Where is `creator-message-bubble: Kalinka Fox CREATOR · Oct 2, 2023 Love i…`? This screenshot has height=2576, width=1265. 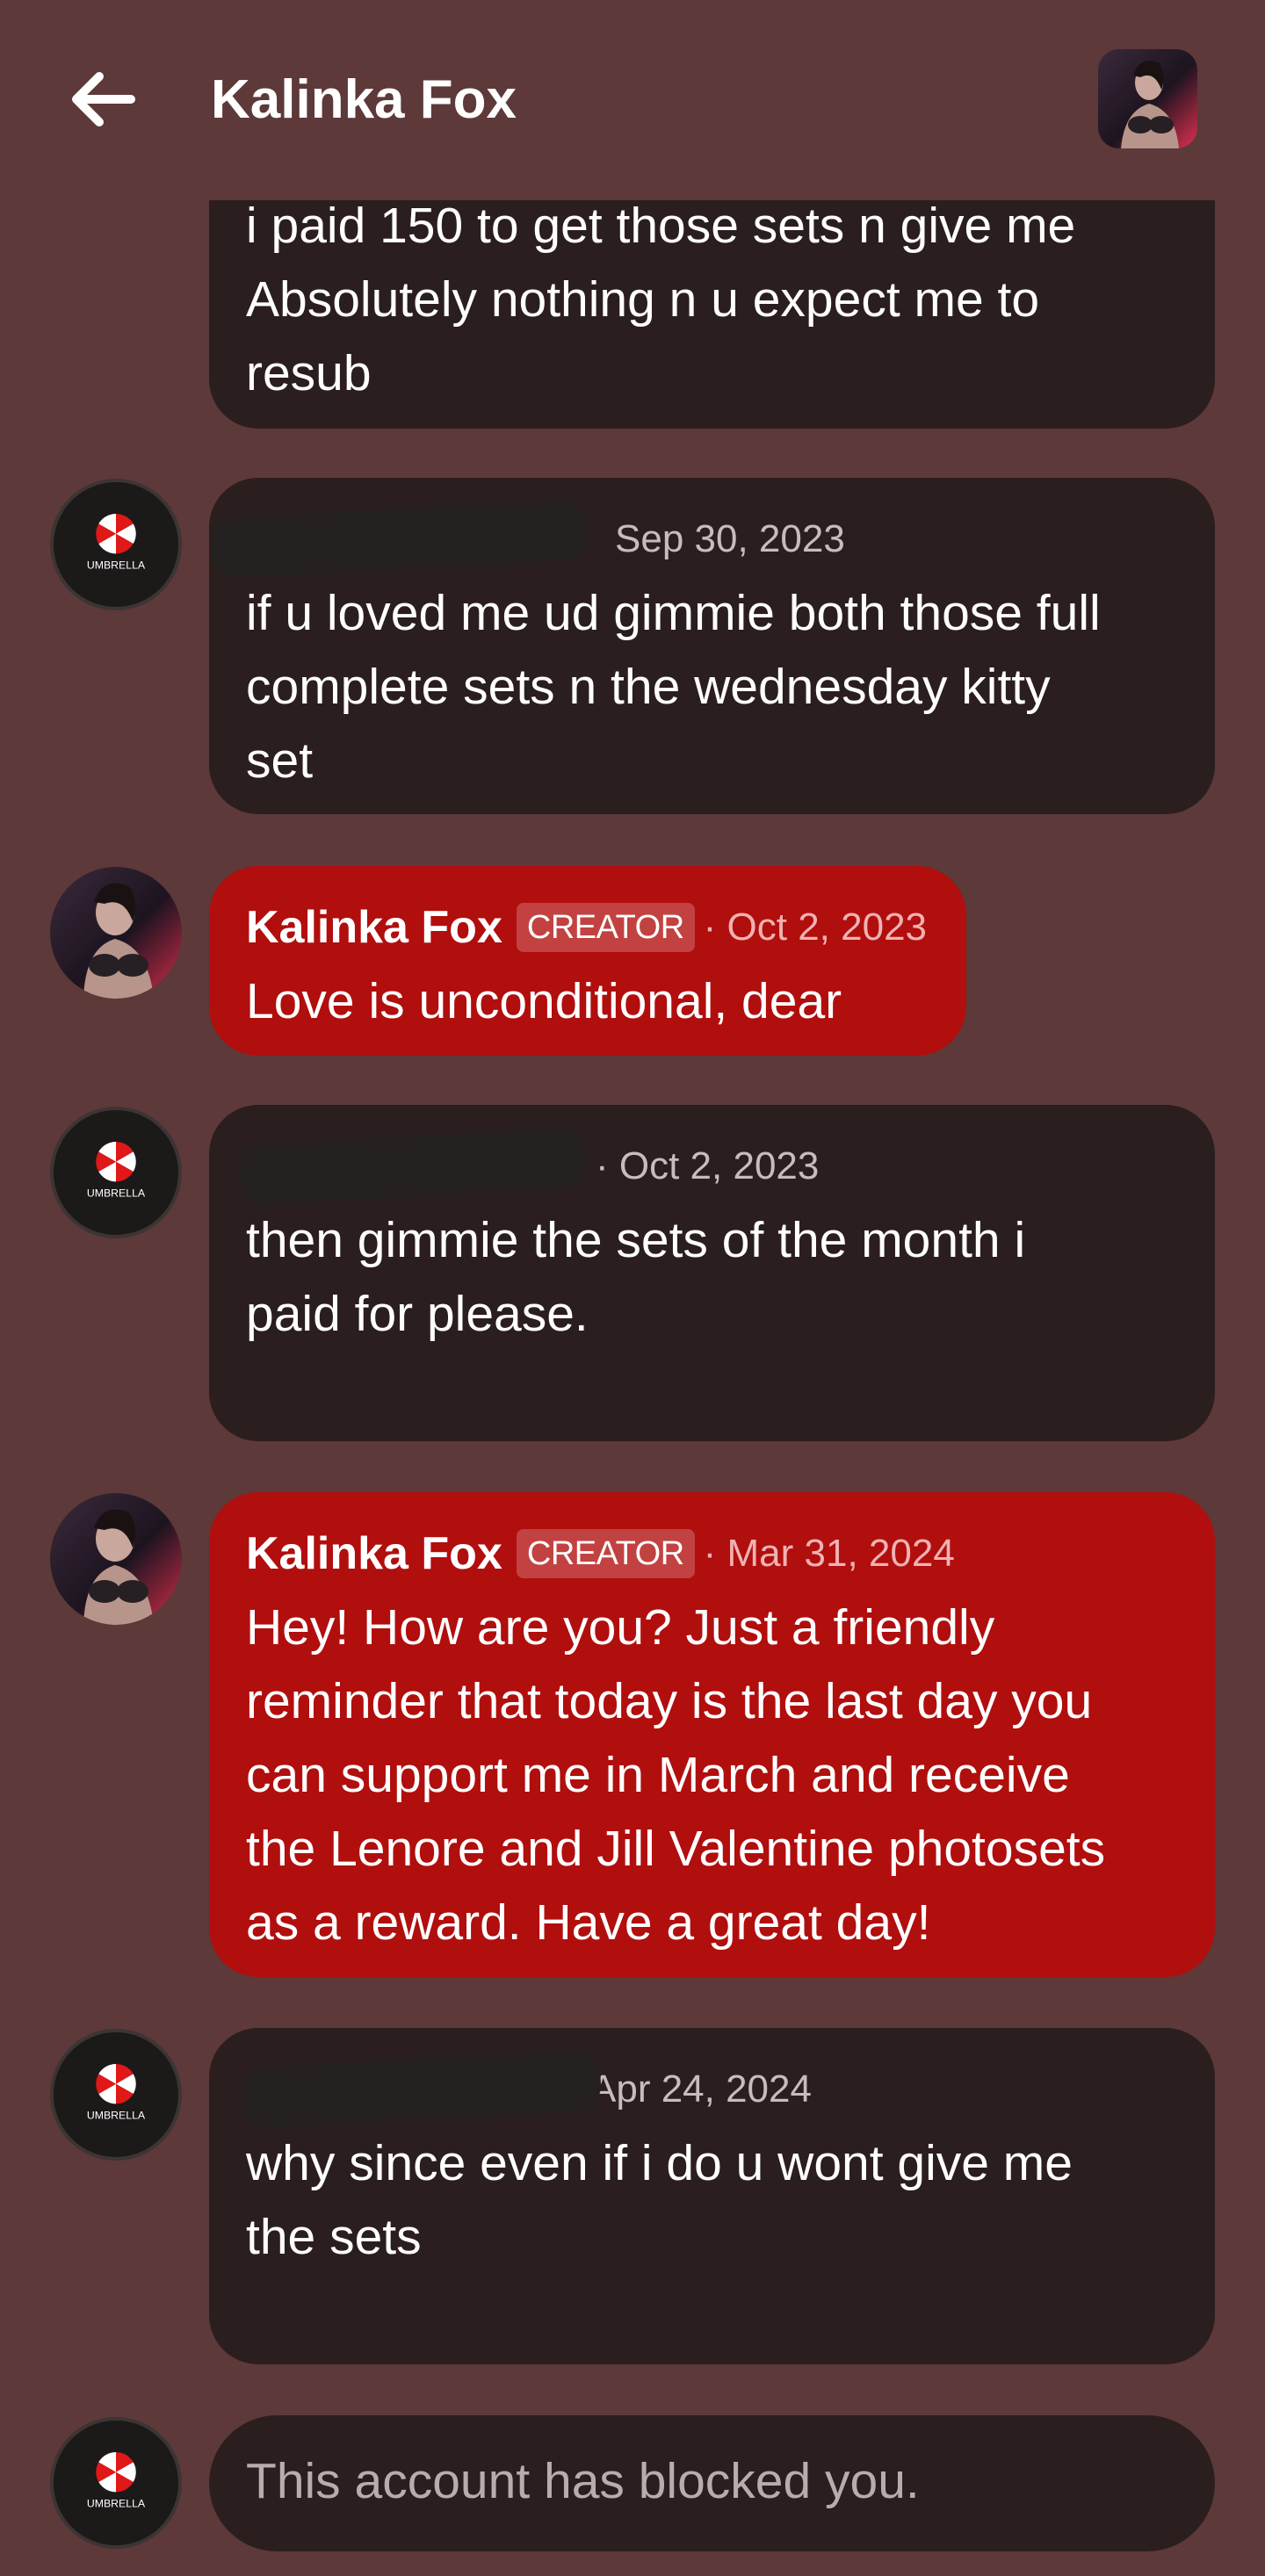 creator-message-bubble: Kalinka Fox CREATOR · Oct 2, 2023 Love i… is located at coordinates (587, 961).